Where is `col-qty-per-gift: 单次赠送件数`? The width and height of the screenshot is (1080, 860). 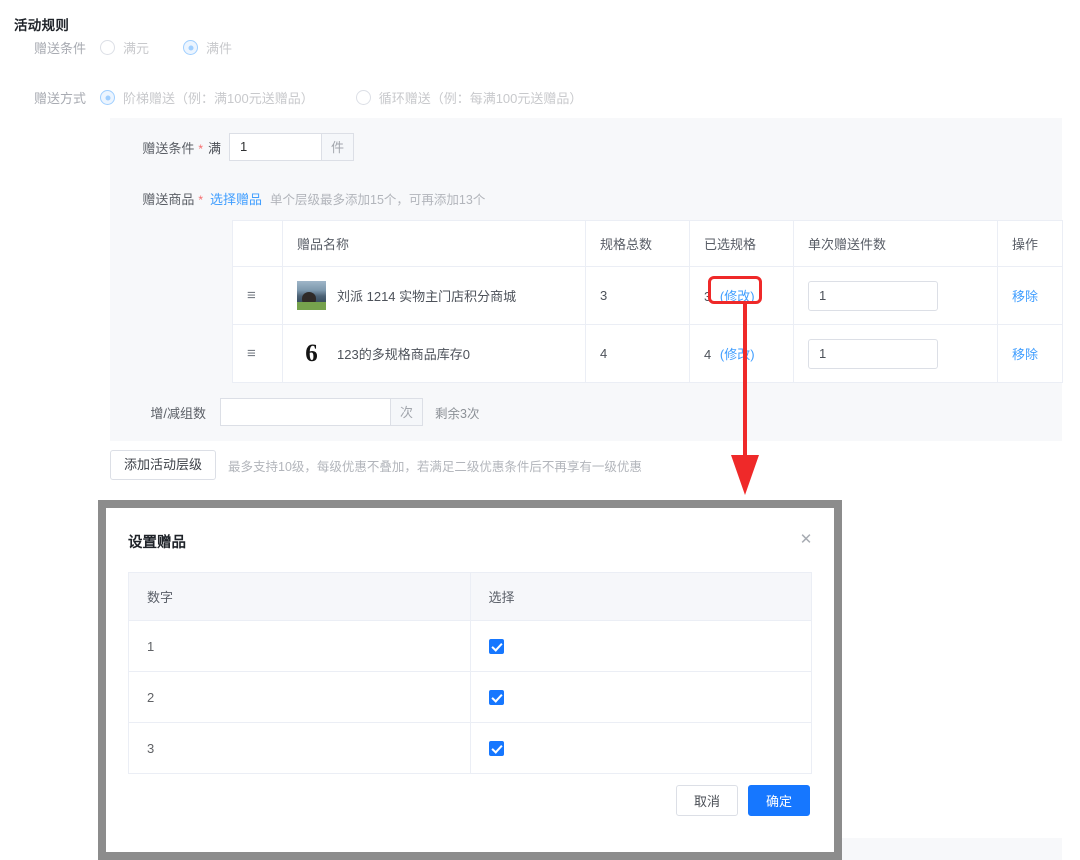 col-qty-per-gift: 单次赠送件数 is located at coordinates (895, 243).